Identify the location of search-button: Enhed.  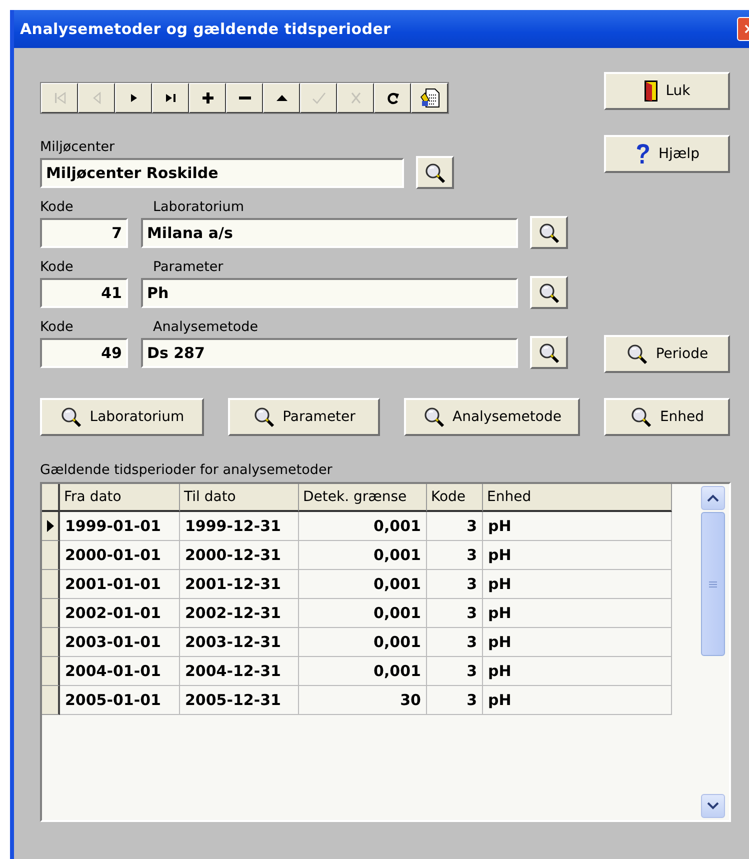
(667, 417).